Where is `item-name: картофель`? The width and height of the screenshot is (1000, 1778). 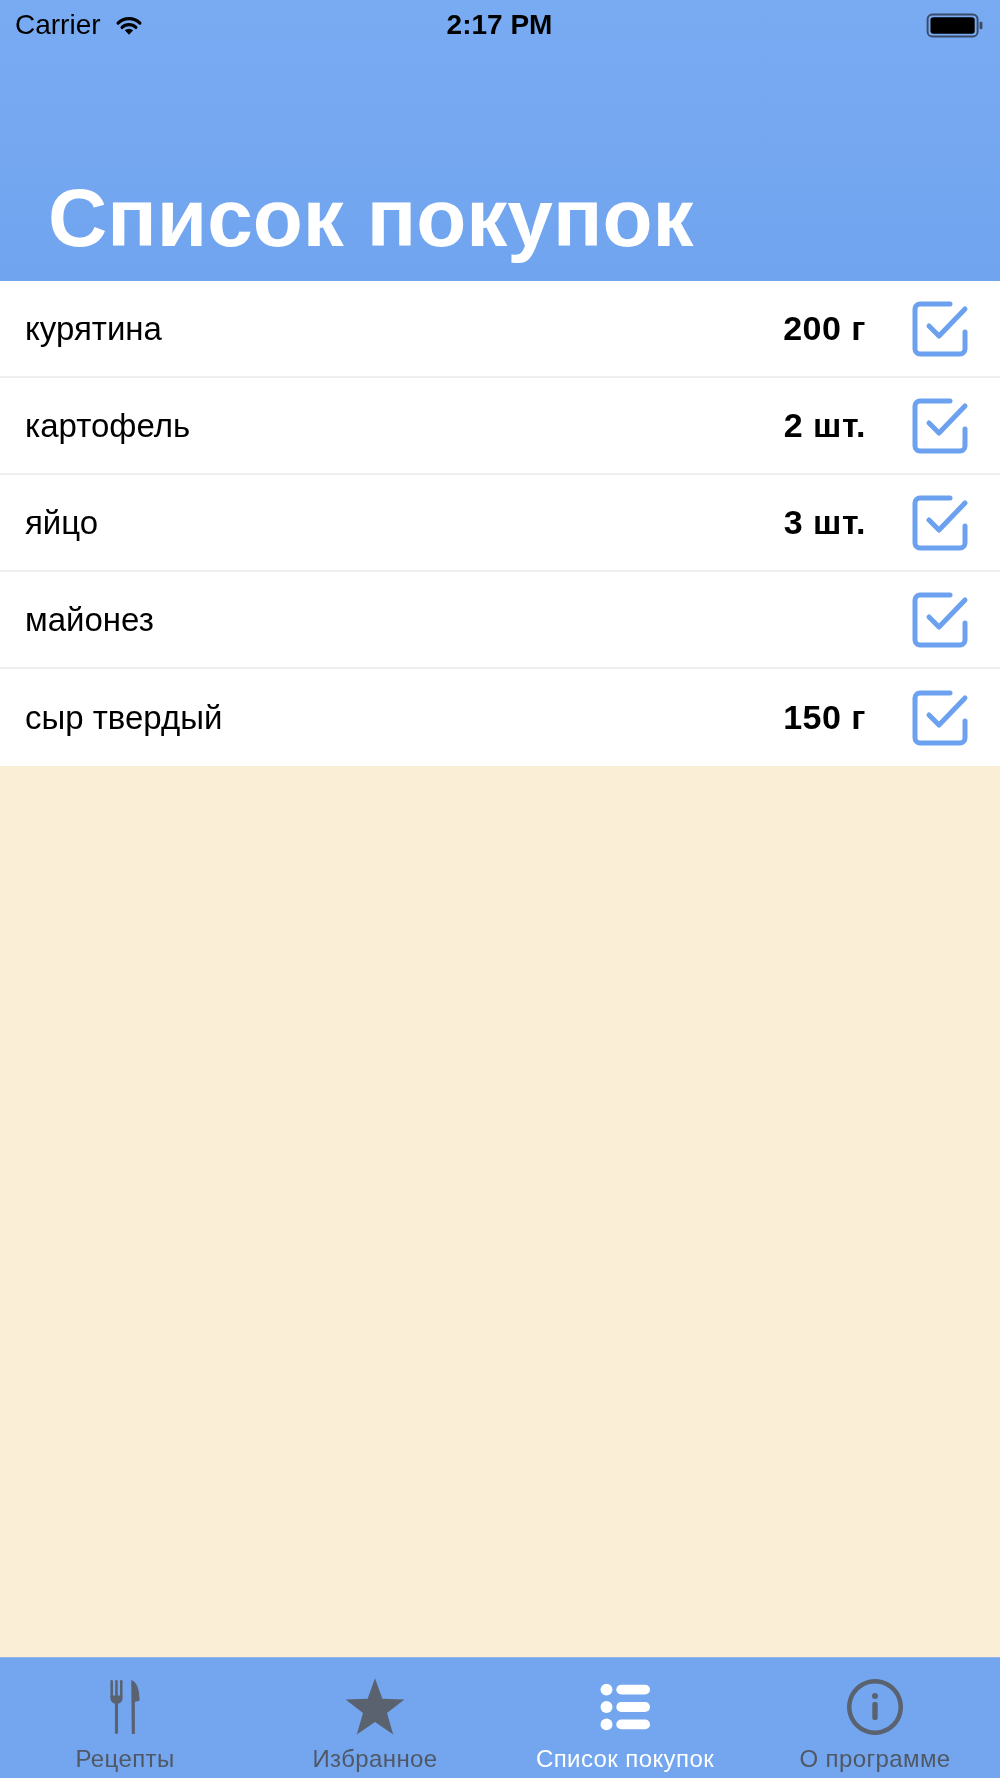 item-name: картофель is located at coordinates (108, 425).